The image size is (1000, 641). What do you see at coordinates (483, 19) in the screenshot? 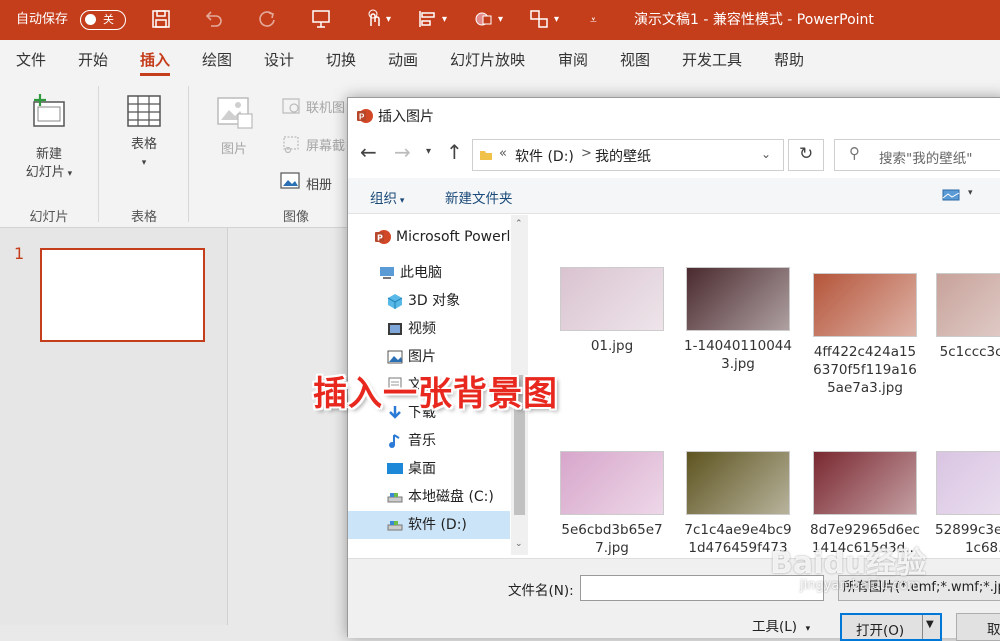
I see `shape-fill-icon` at bounding box center [483, 19].